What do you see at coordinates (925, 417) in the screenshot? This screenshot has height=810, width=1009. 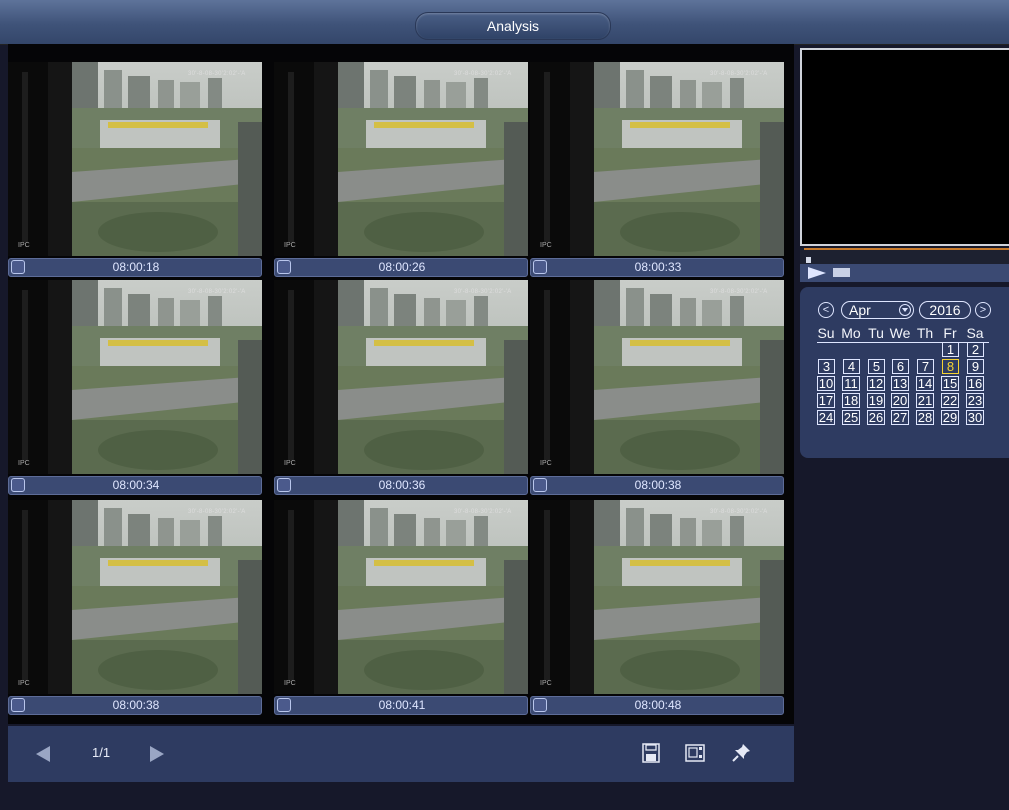 I see `calendar-day: 28` at bounding box center [925, 417].